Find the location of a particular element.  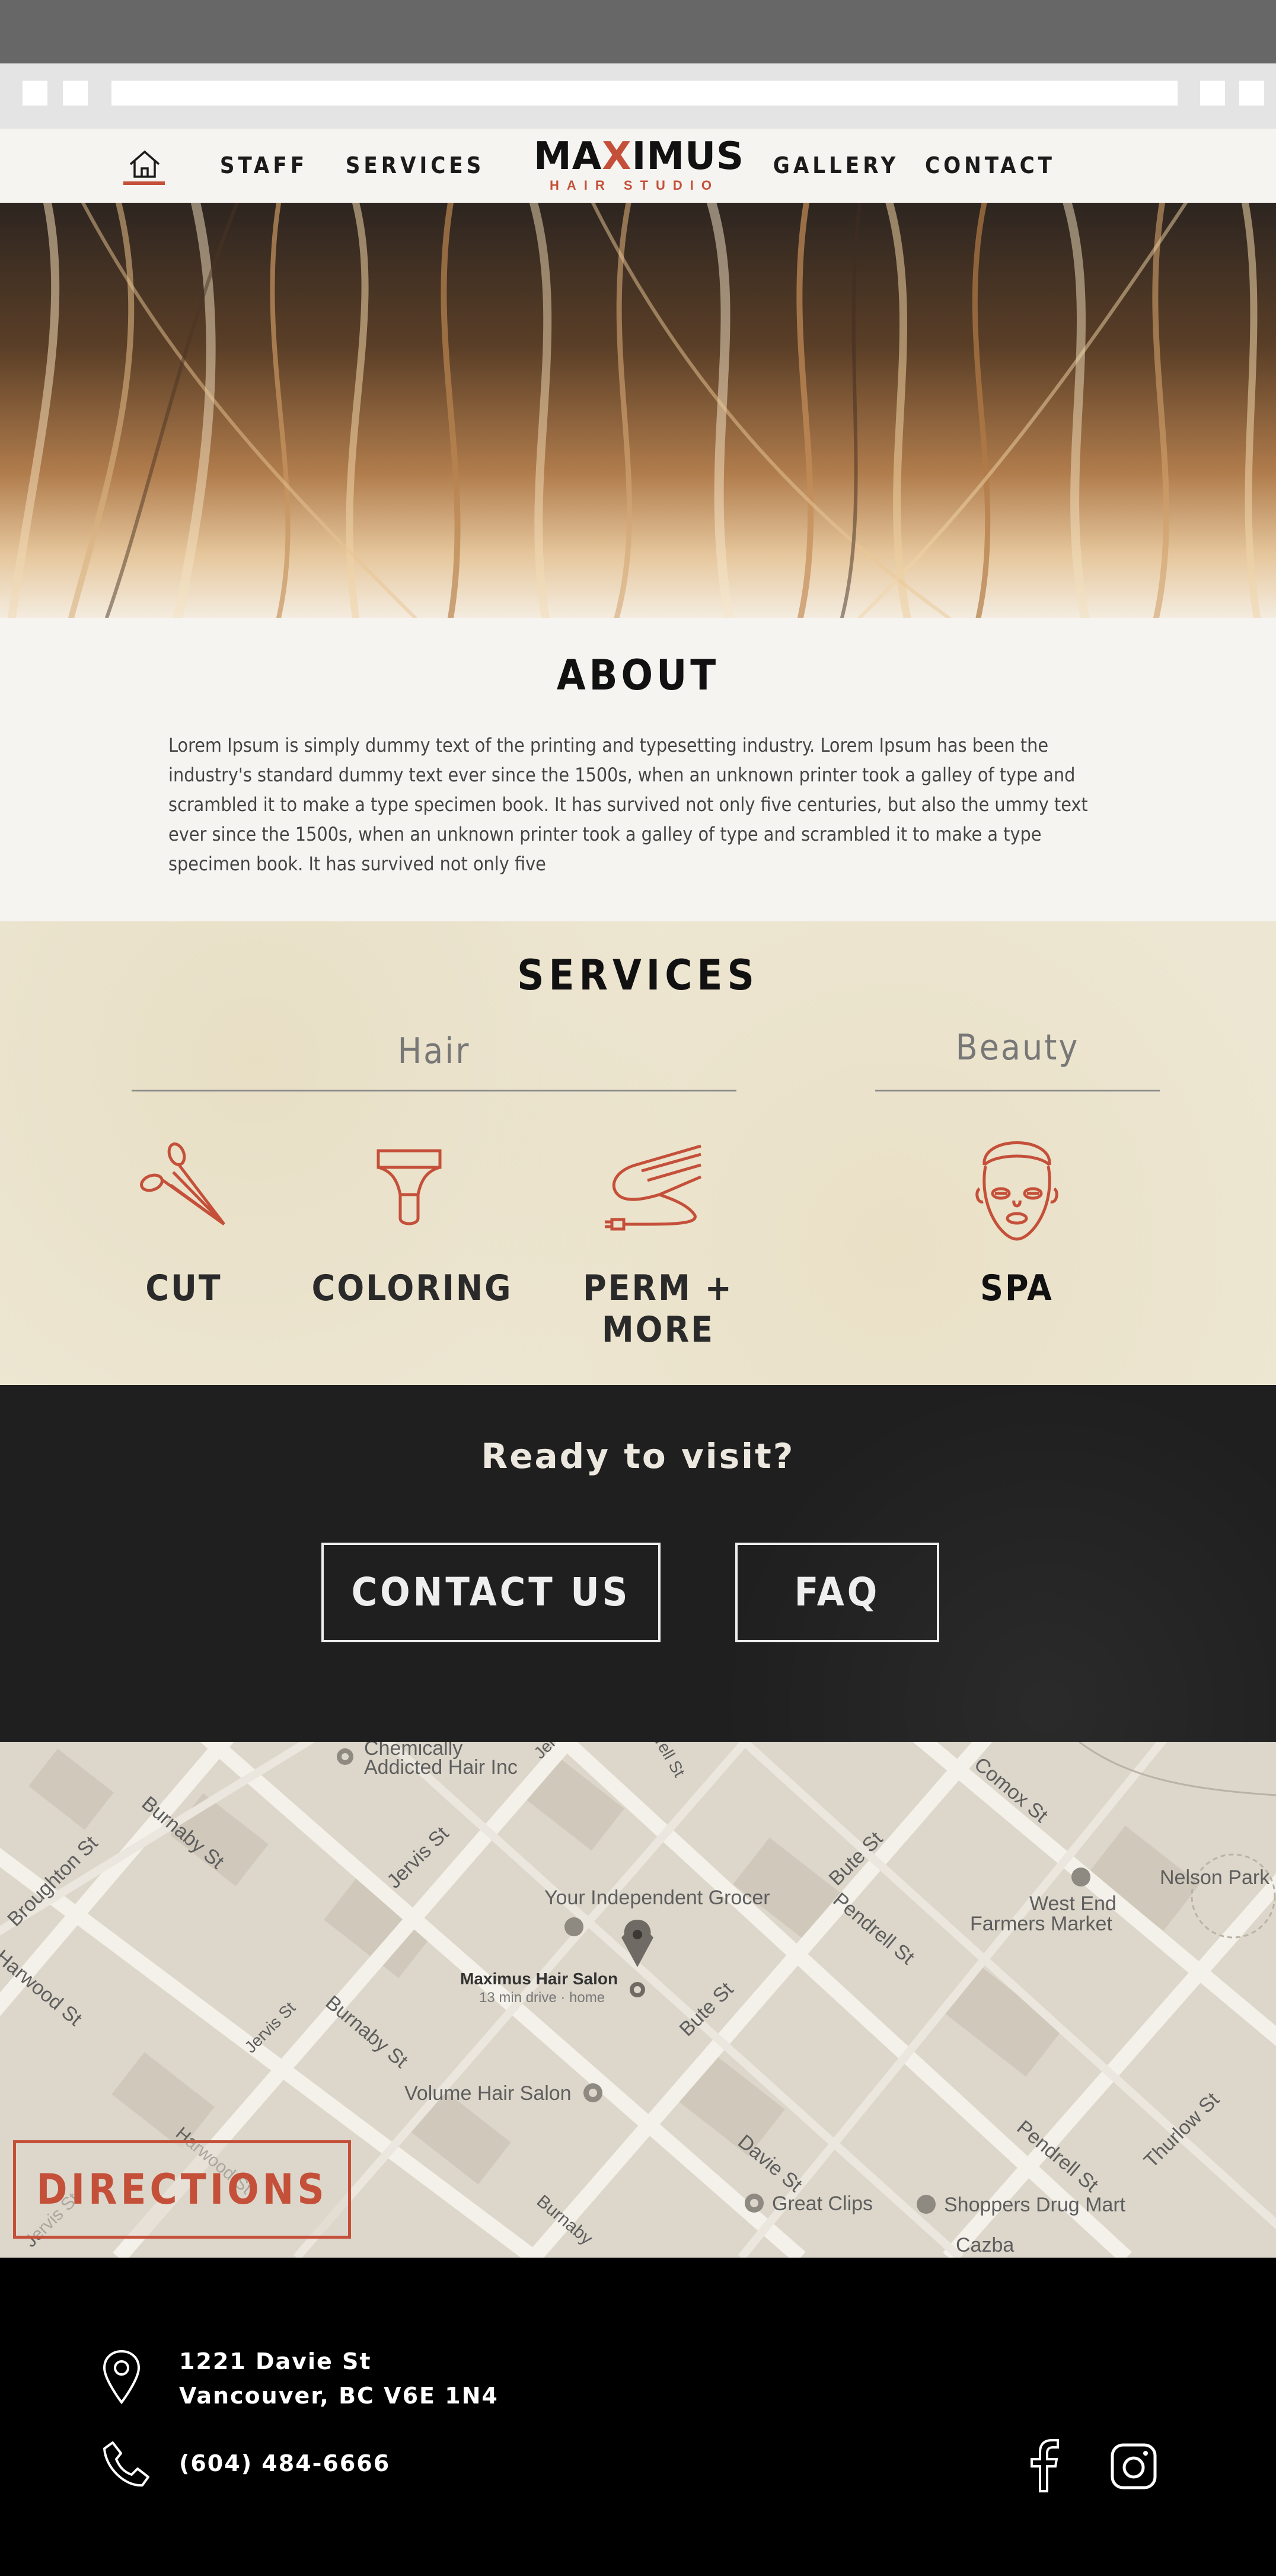

face-mask-icon is located at coordinates (1016, 1185).